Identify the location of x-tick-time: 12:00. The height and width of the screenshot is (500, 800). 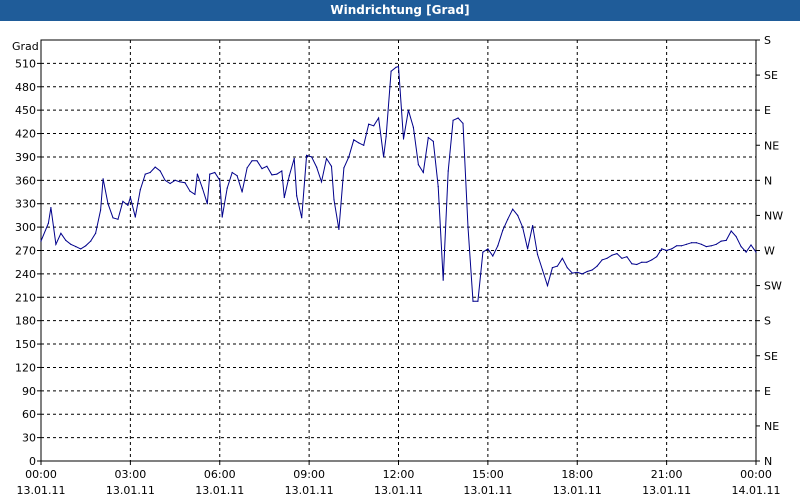
(399, 474).